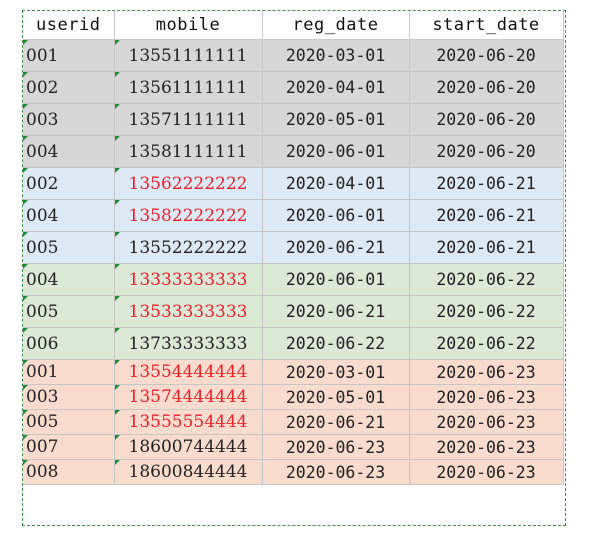  I want to click on table-row: 001 13554444444 2020-03-01 2020-06-23, so click(293, 372).